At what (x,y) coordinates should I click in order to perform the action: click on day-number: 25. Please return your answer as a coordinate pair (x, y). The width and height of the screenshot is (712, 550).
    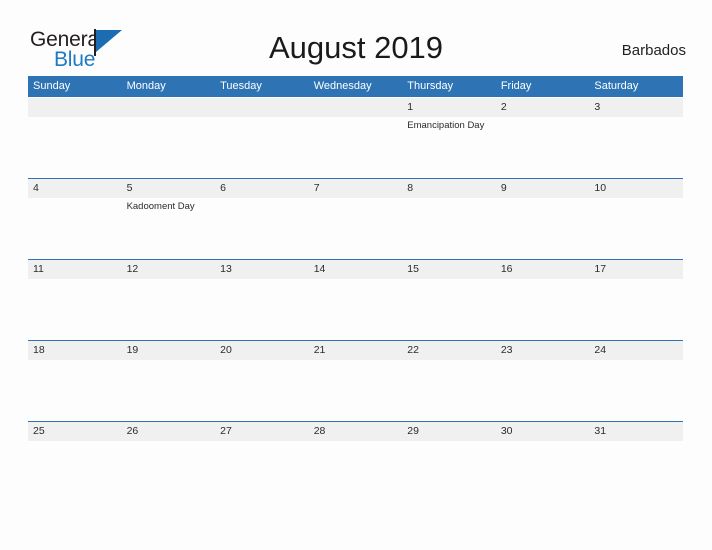
    Looking at the image, I should click on (39, 431).